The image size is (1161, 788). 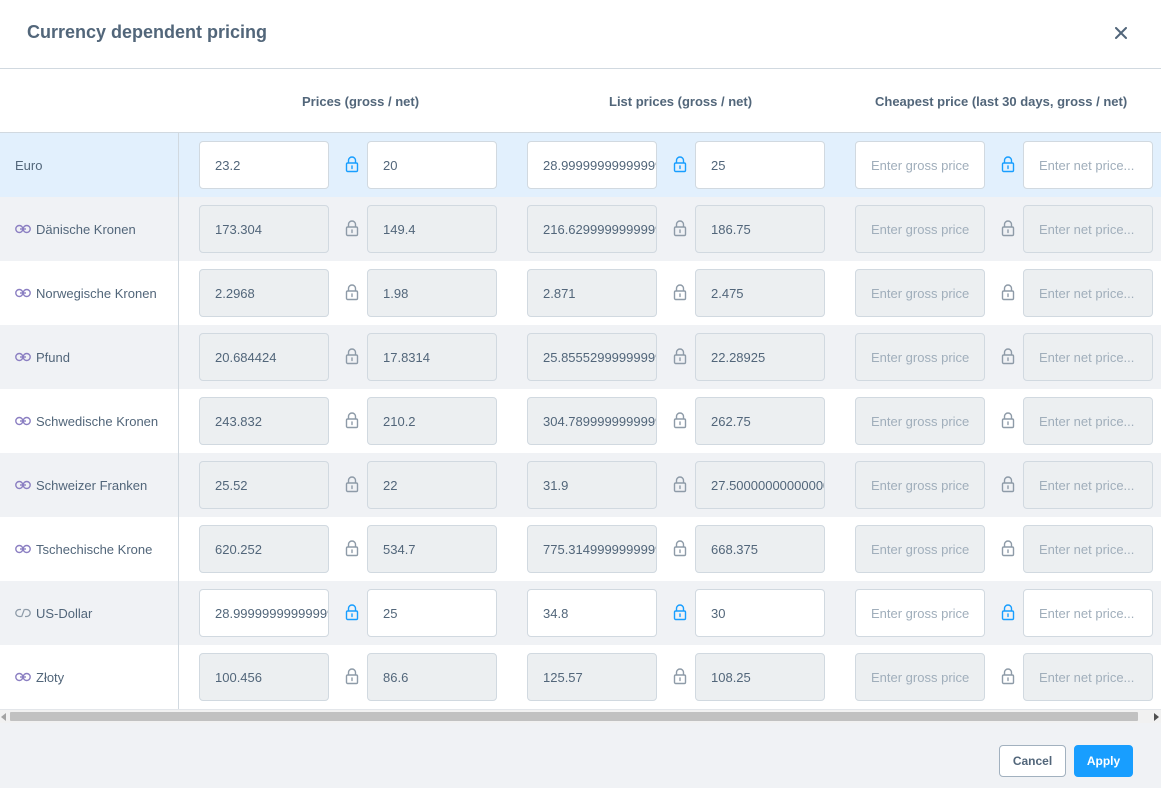 What do you see at coordinates (592, 229) in the screenshot?
I see `list-price-gross-input: 216.62999999999997` at bounding box center [592, 229].